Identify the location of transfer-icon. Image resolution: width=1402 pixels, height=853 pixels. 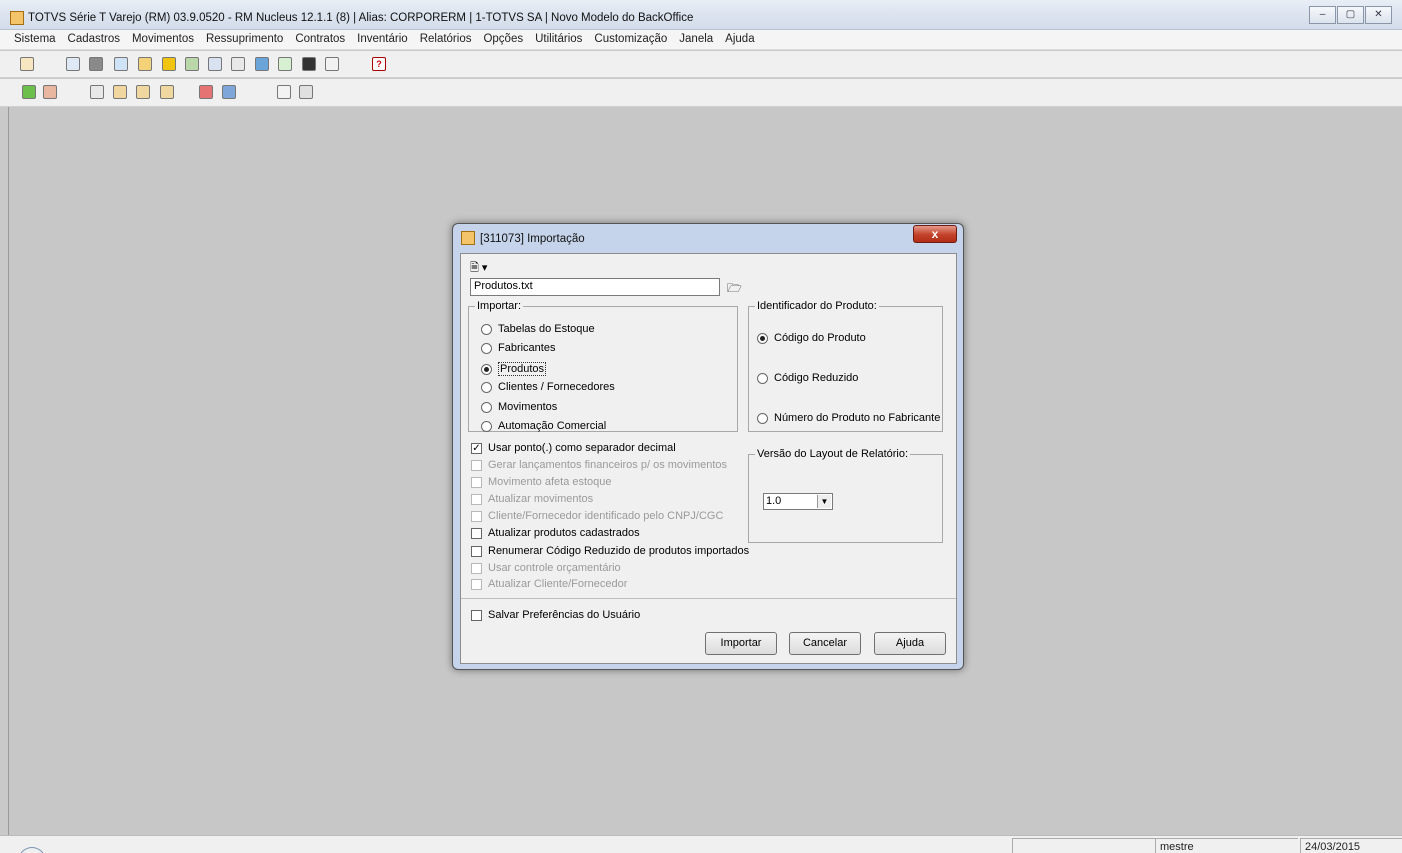
(167, 92).